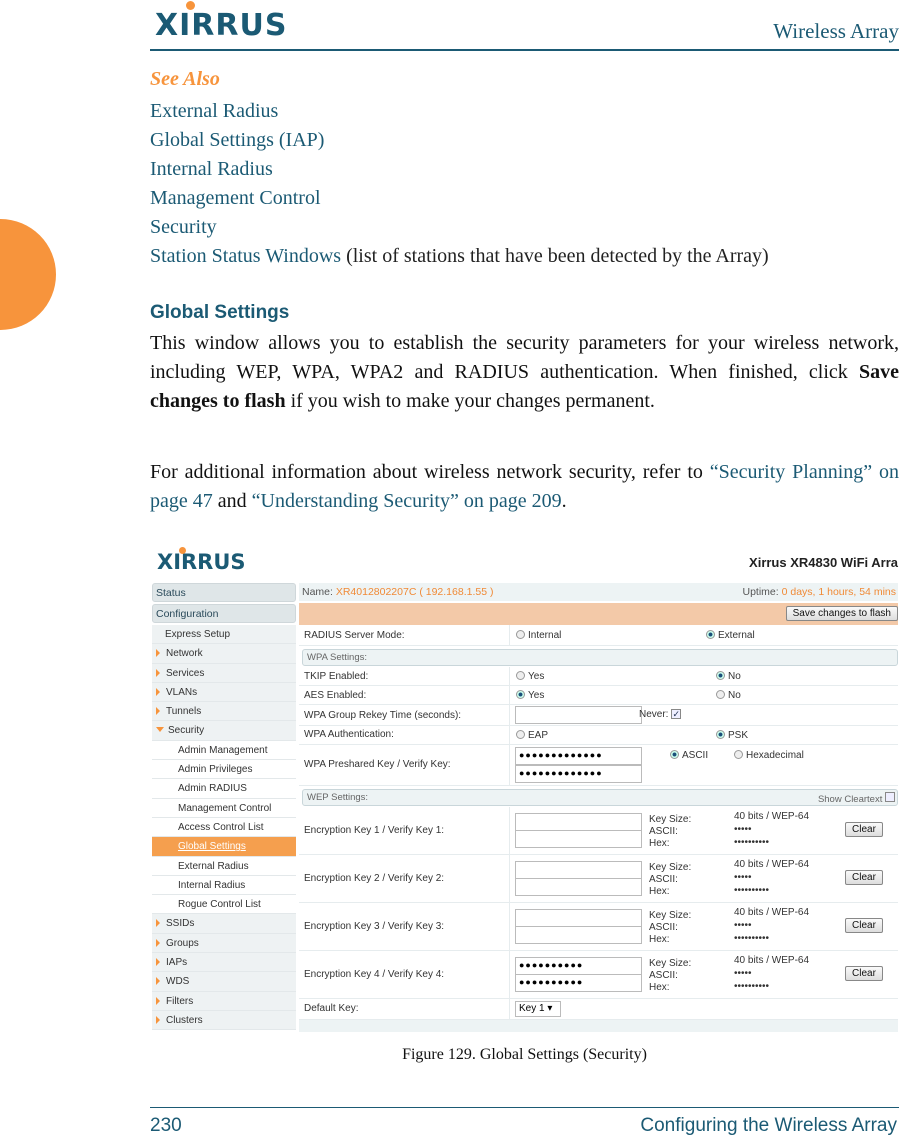 This screenshot has height=1137, width=901. I want to click on verify-key-4-input: ●●●●●●●●●●, so click(578, 983).